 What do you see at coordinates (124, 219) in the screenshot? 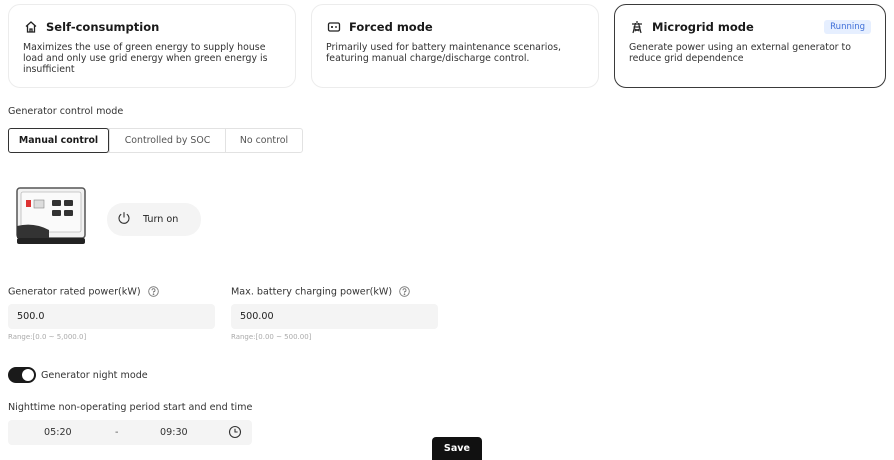
I see `power-icon` at bounding box center [124, 219].